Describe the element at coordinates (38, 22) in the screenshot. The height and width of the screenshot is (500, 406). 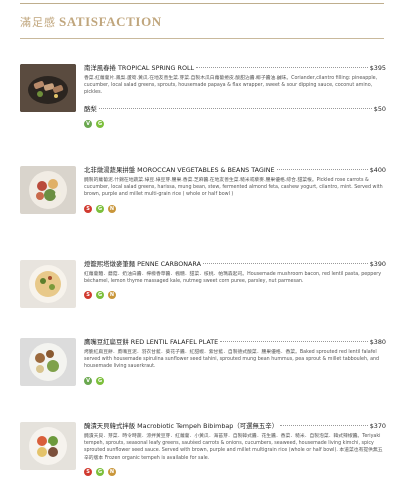
I see `section-title-zh: 滿足感` at that location.